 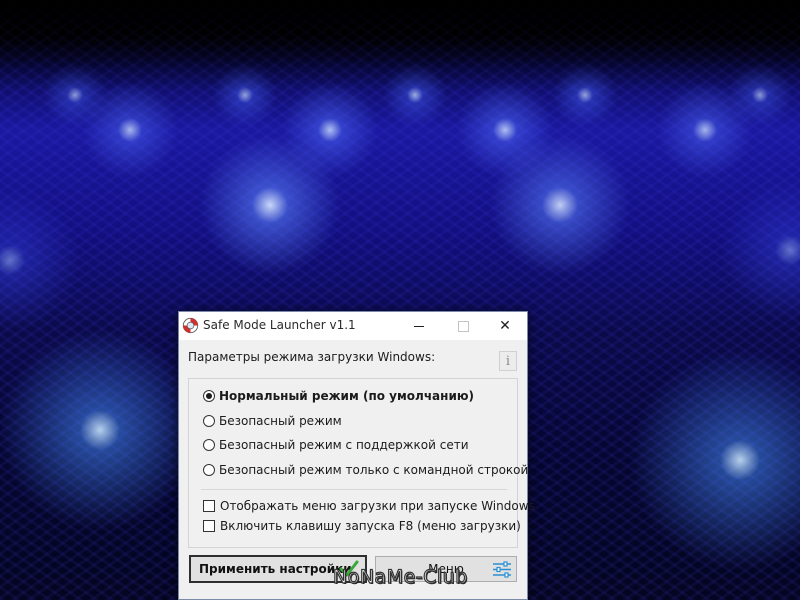 I want to click on radio-button-selected, so click(x=209, y=396).